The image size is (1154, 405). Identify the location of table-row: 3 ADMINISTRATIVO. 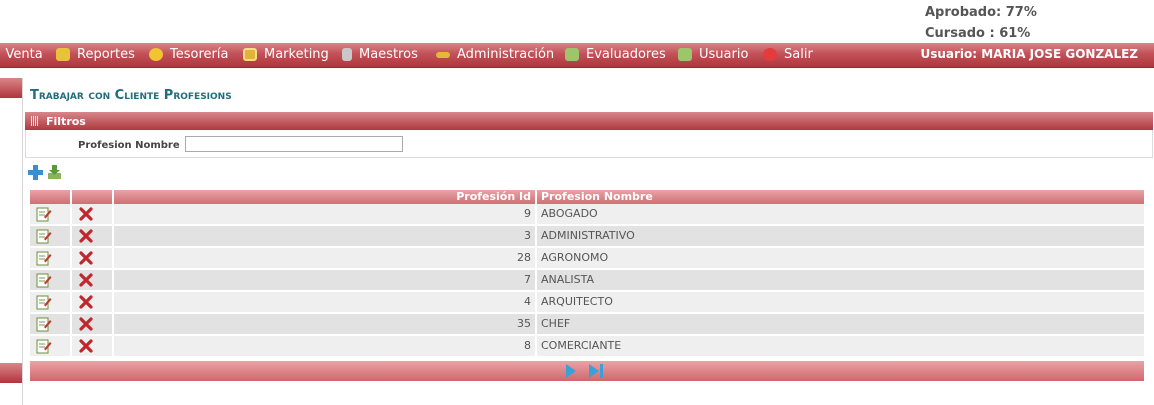
(587, 237).